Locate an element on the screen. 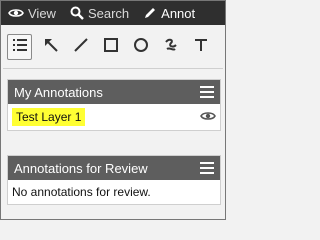  my-annotations-header: My Annotations is located at coordinates (114, 92).